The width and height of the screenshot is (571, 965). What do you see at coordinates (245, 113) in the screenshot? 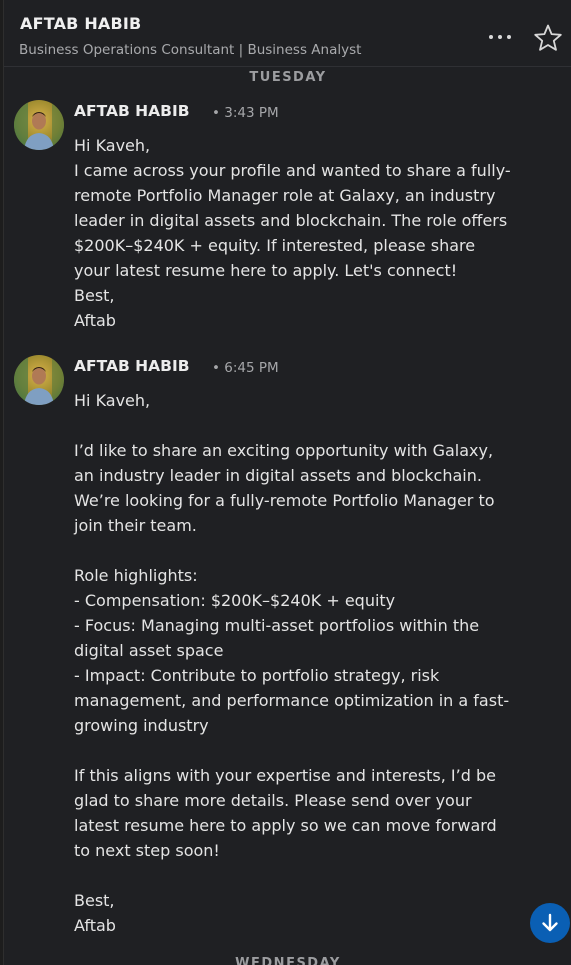
I see `message-timestamp: • 3:43 PM` at bounding box center [245, 113].